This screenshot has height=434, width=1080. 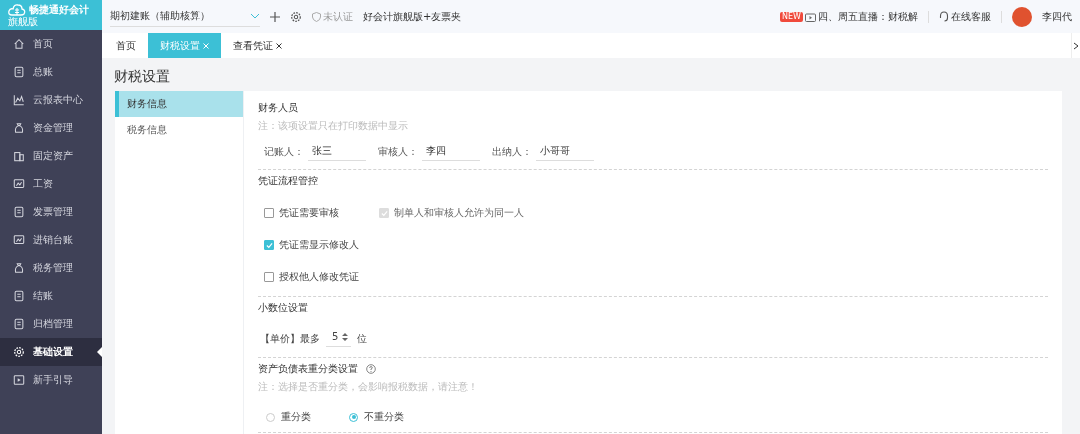 I want to click on section-title: 资产负债表重分类设置, so click(x=308, y=369).